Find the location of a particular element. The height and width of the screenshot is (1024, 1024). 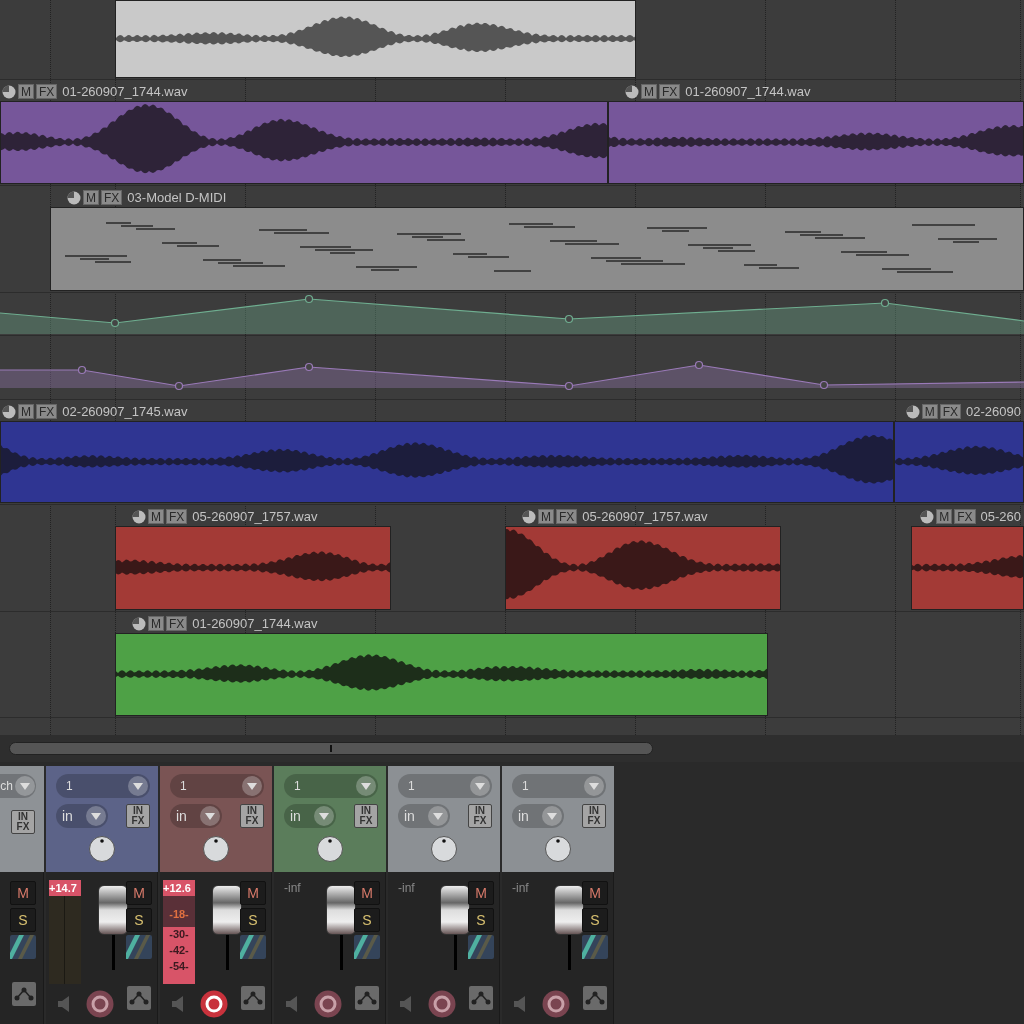

meter-scale-label: -42- is located at coordinates (179, 950).